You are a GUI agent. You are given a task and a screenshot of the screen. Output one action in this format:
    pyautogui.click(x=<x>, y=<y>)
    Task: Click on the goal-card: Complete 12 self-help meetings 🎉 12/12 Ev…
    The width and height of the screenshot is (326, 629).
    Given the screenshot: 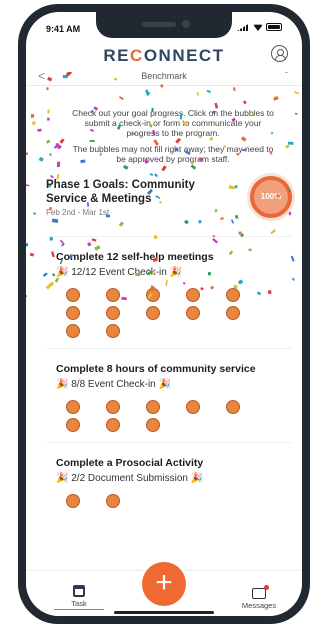 What is the action you would take?
    pyautogui.click(x=169, y=292)
    